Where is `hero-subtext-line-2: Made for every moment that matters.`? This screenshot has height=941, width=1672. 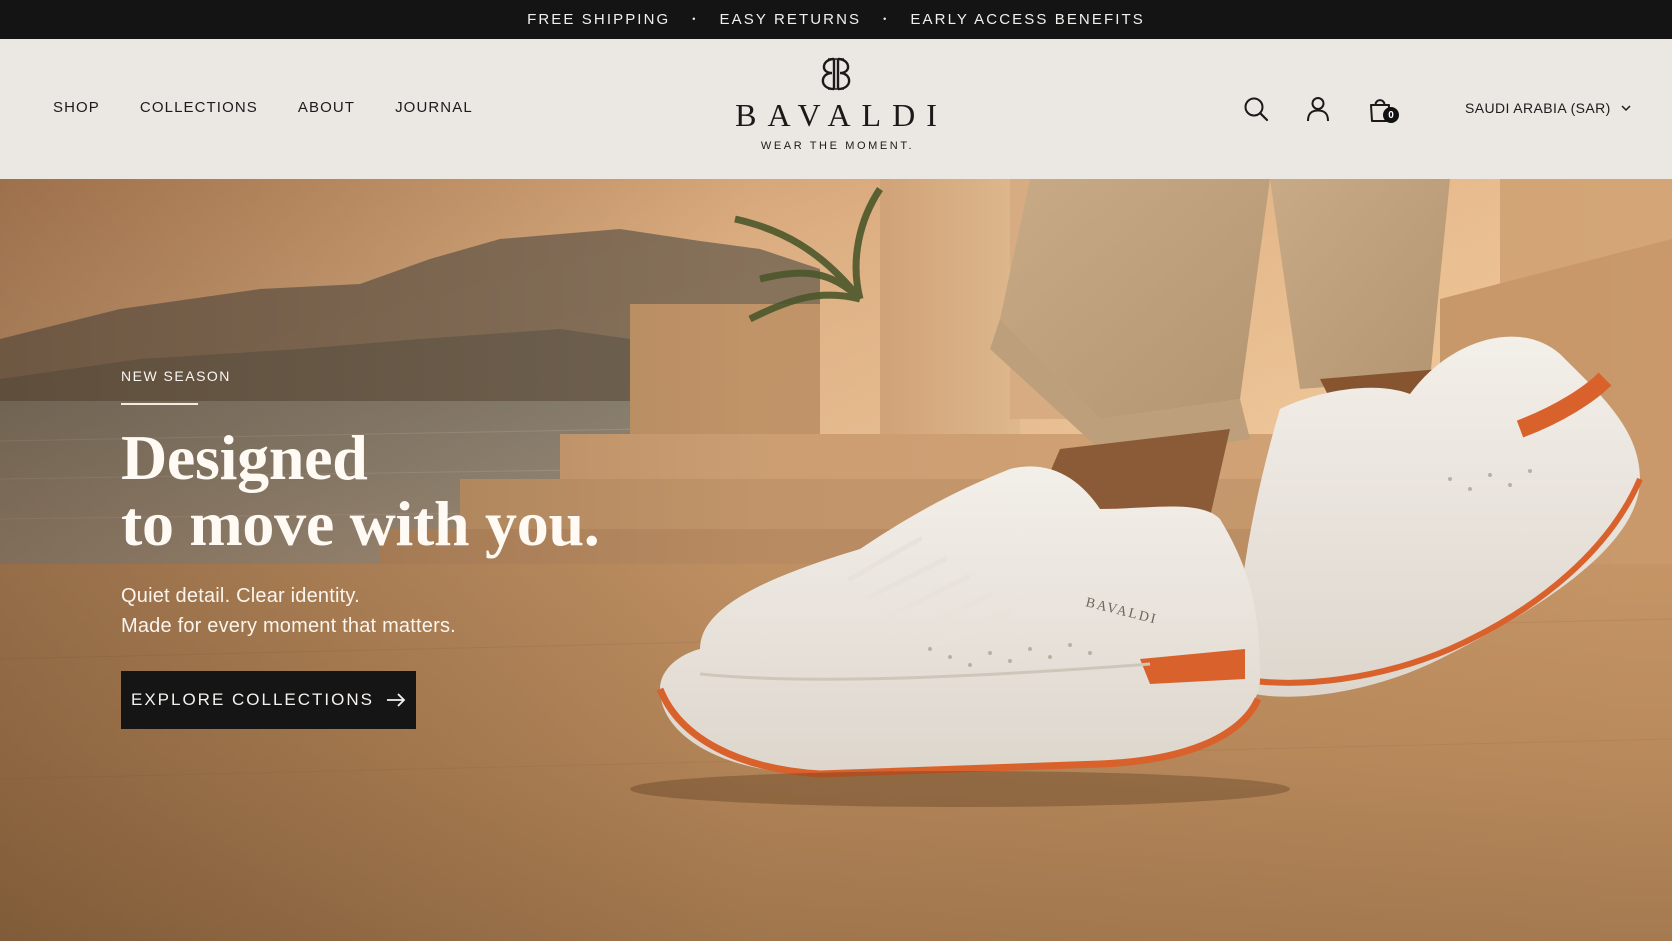
hero-subtext-line-2: Made for every moment that matters. is located at coordinates (288, 626).